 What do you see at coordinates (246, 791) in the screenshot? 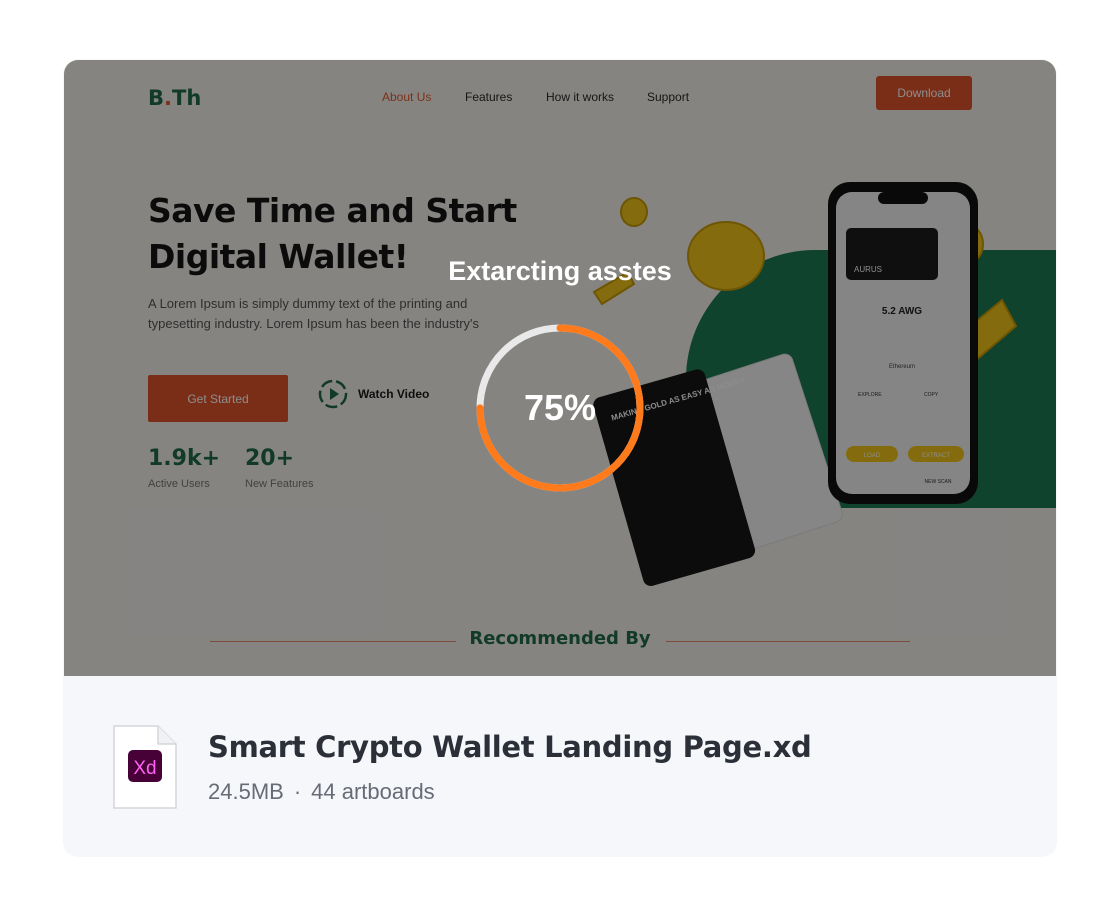
I see `file-size: 24.5MB` at bounding box center [246, 791].